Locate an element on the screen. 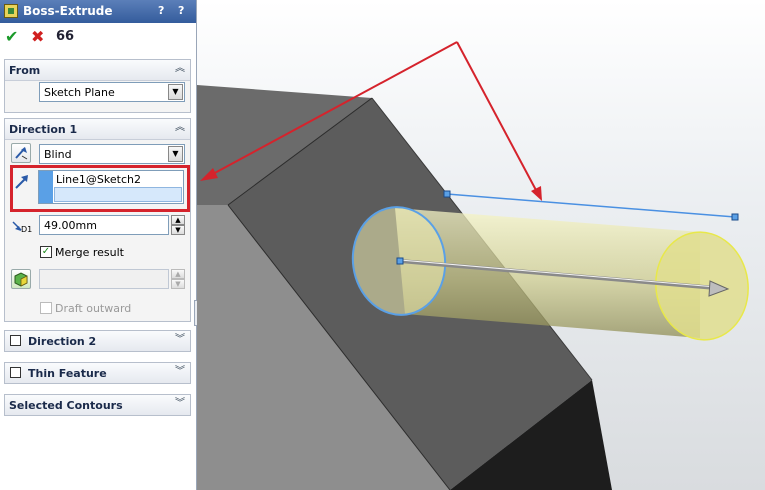 Image resolution: width=765 pixels, height=490 pixels. depth-value: 49.00mm is located at coordinates (70, 225).